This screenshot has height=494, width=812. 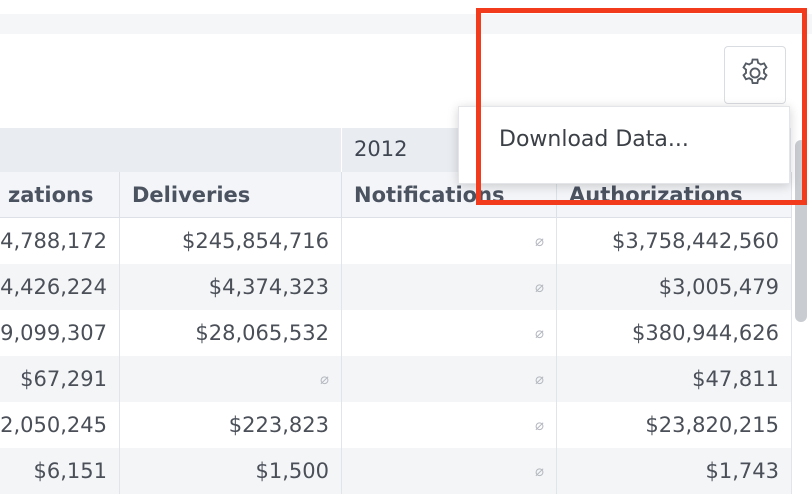 I want to click on table-cell: $380,944,626, so click(x=674, y=333).